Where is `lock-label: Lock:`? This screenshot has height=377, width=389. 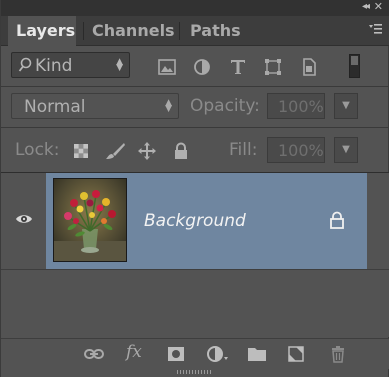
lock-label: Lock: is located at coordinates (37, 150).